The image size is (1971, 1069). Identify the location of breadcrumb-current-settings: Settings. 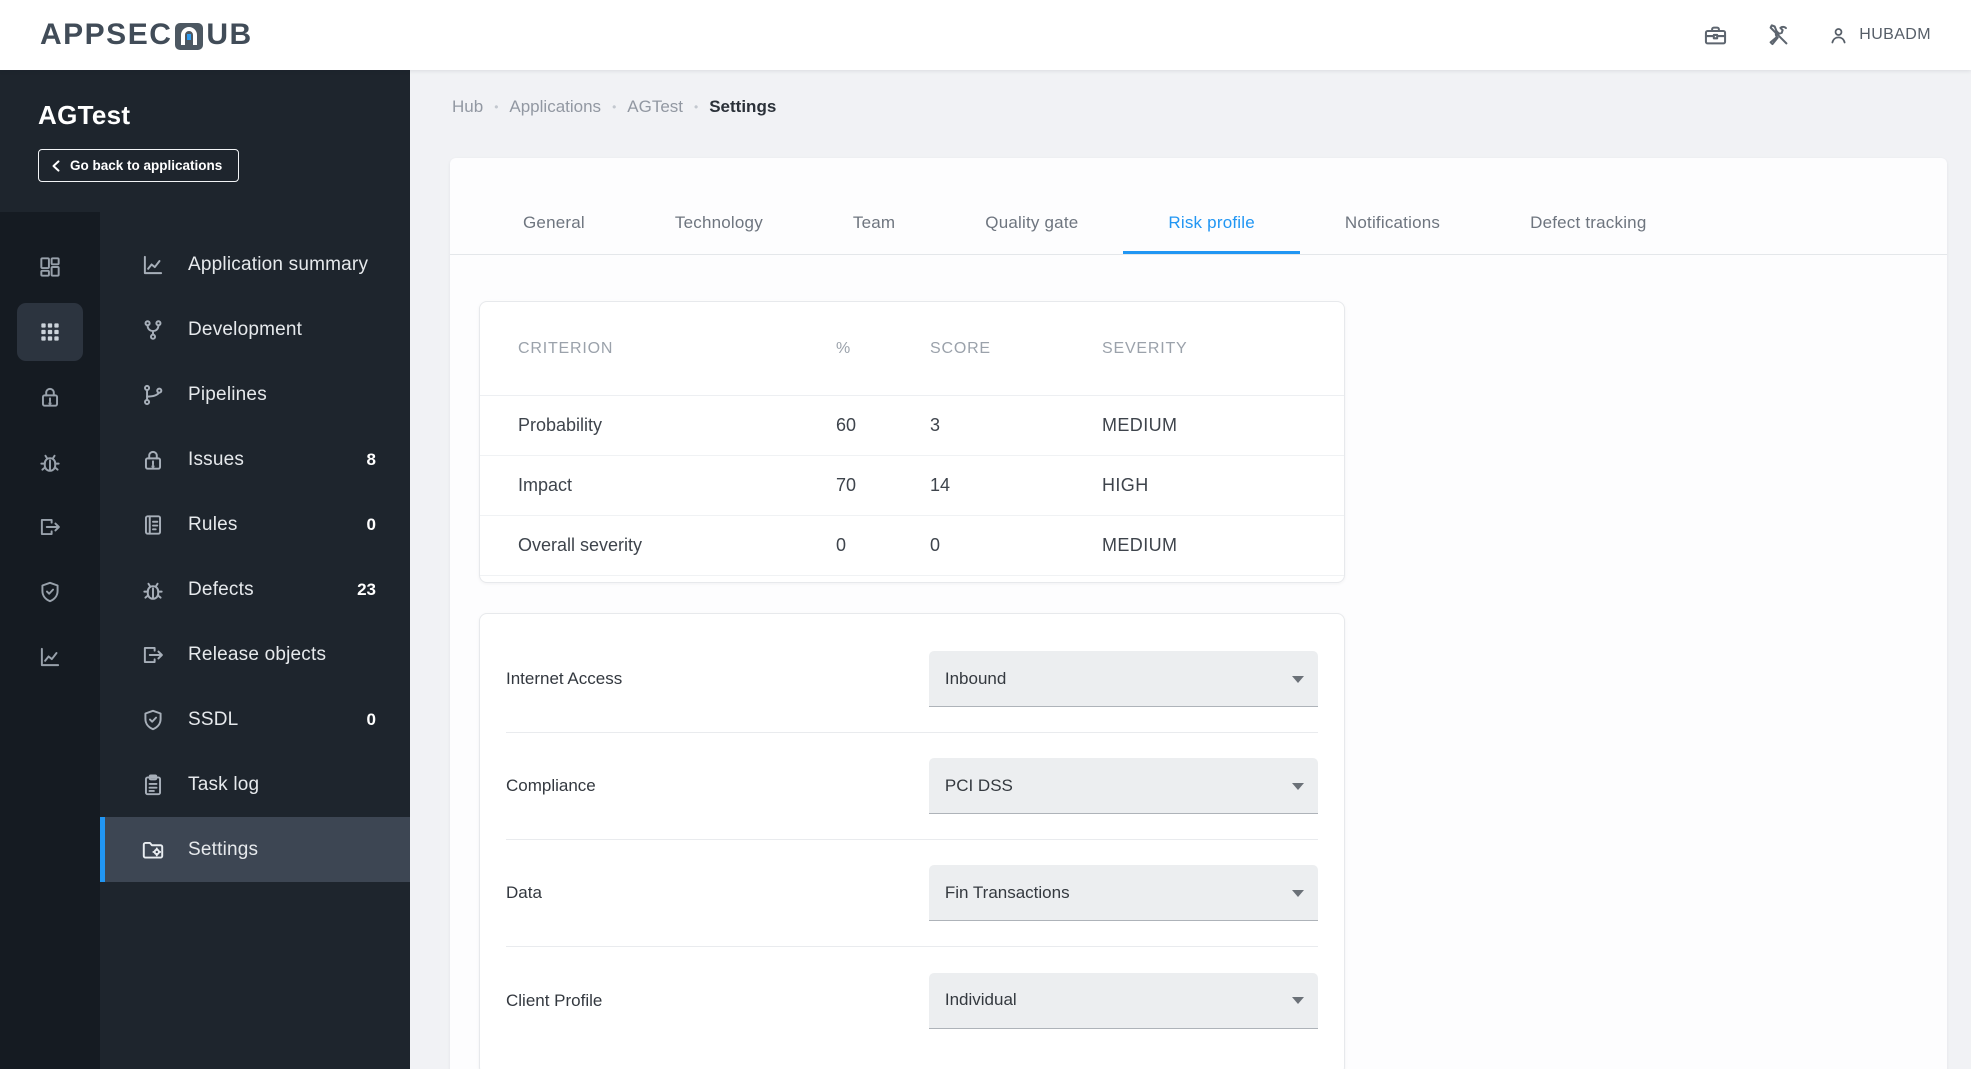
(743, 106).